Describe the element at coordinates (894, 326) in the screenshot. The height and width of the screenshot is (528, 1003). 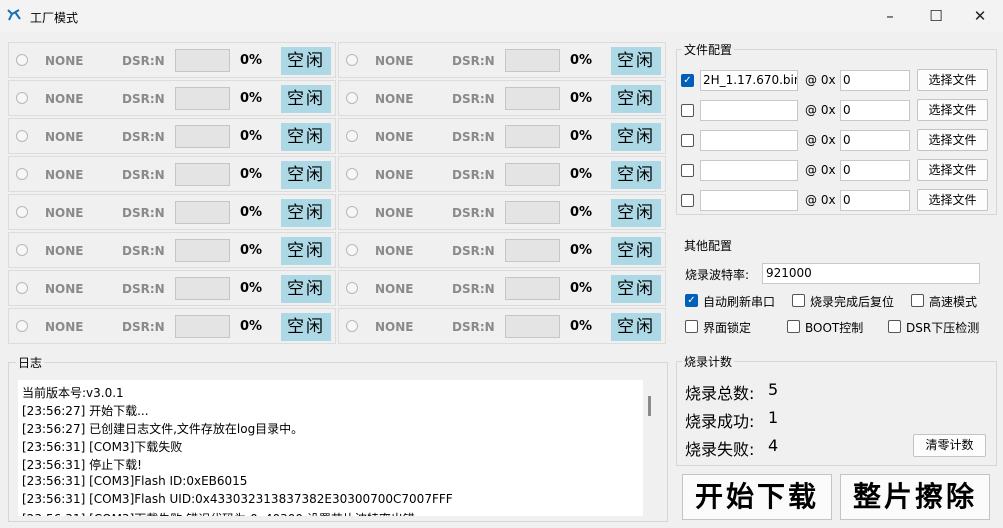
I see `dsr-detect-checkbox` at that location.